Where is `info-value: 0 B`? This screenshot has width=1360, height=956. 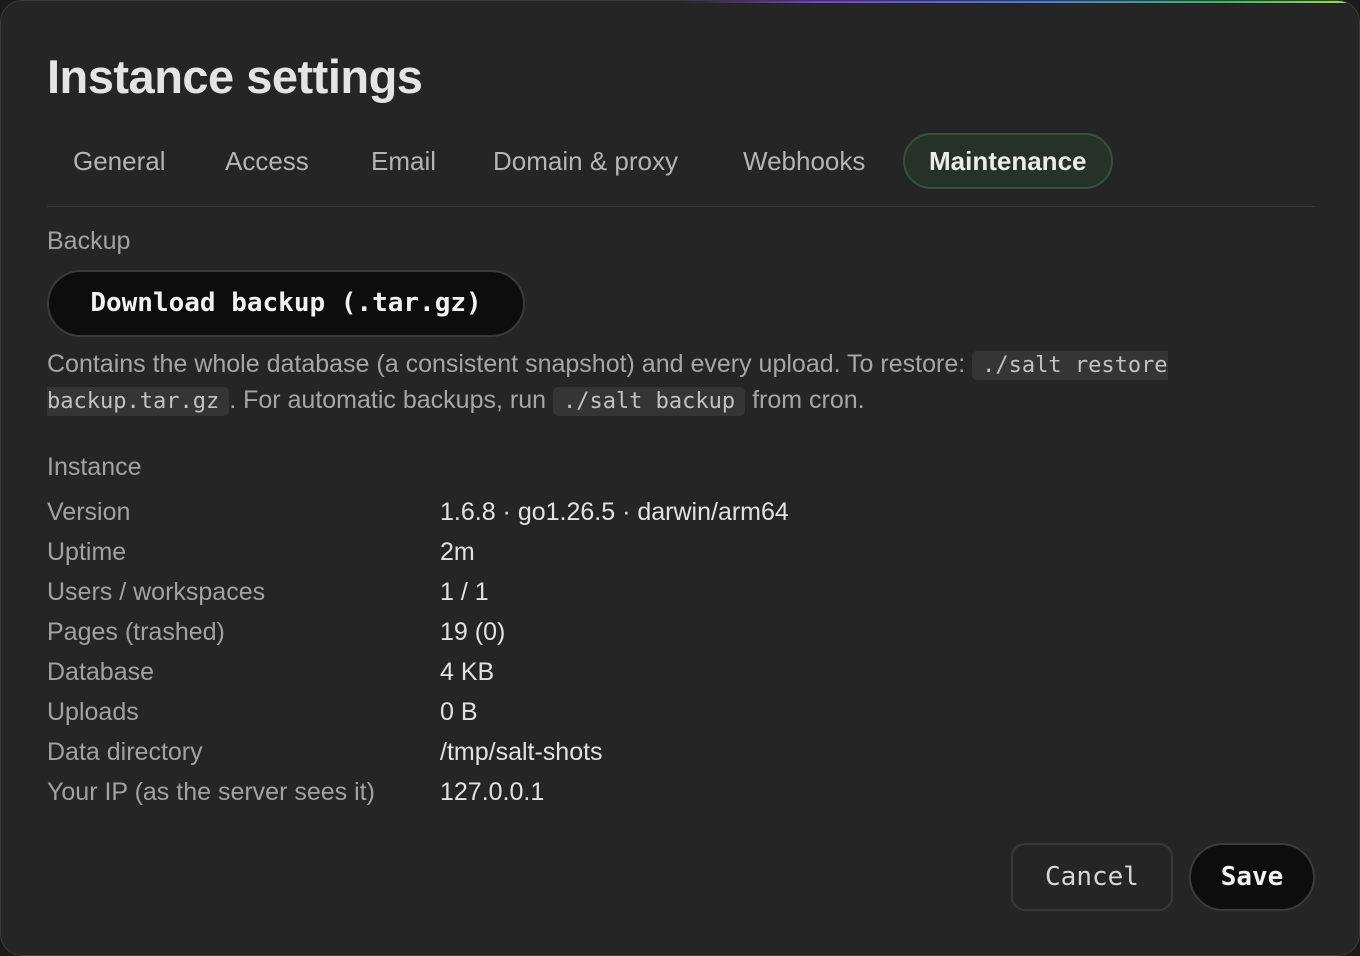 info-value: 0 B is located at coordinates (459, 712).